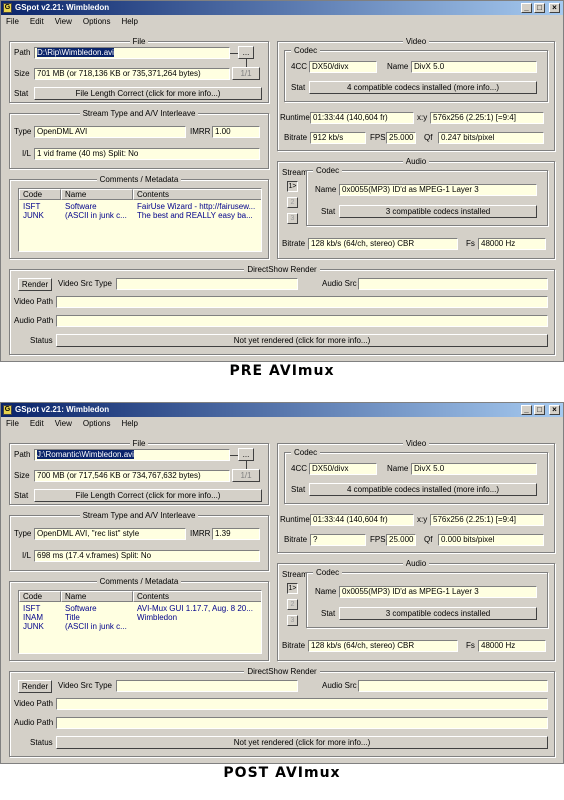  I want to click on audio-path-field, so click(302, 723).